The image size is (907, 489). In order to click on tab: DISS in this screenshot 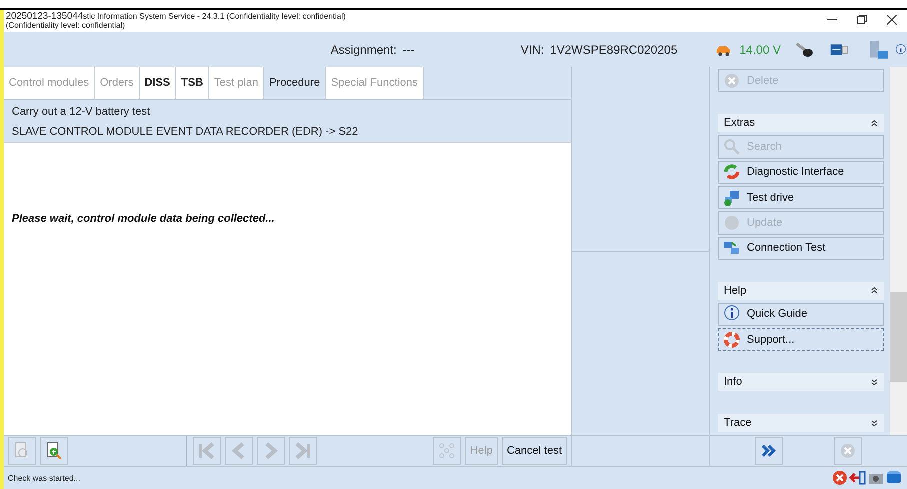, I will do `click(158, 83)`.